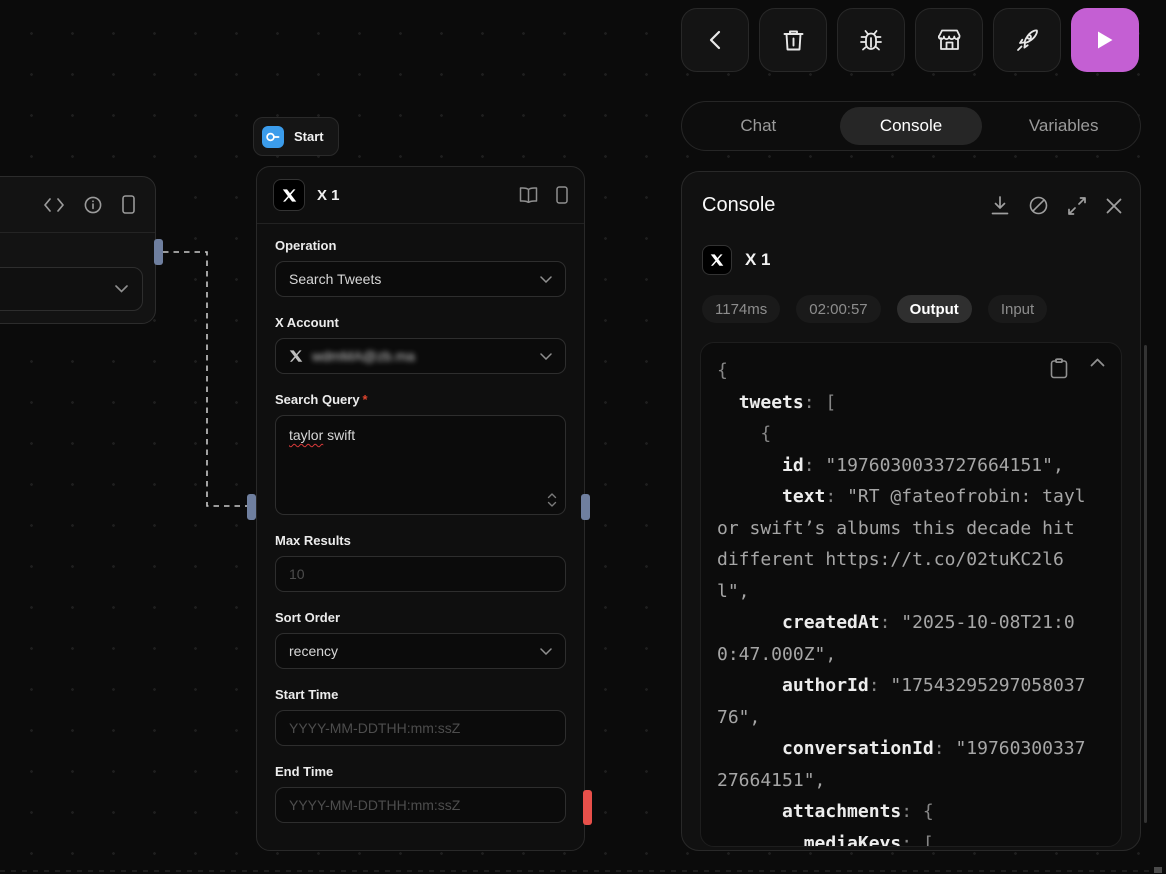 The height and width of the screenshot is (874, 1166). I want to click on end-time-input, so click(420, 805).